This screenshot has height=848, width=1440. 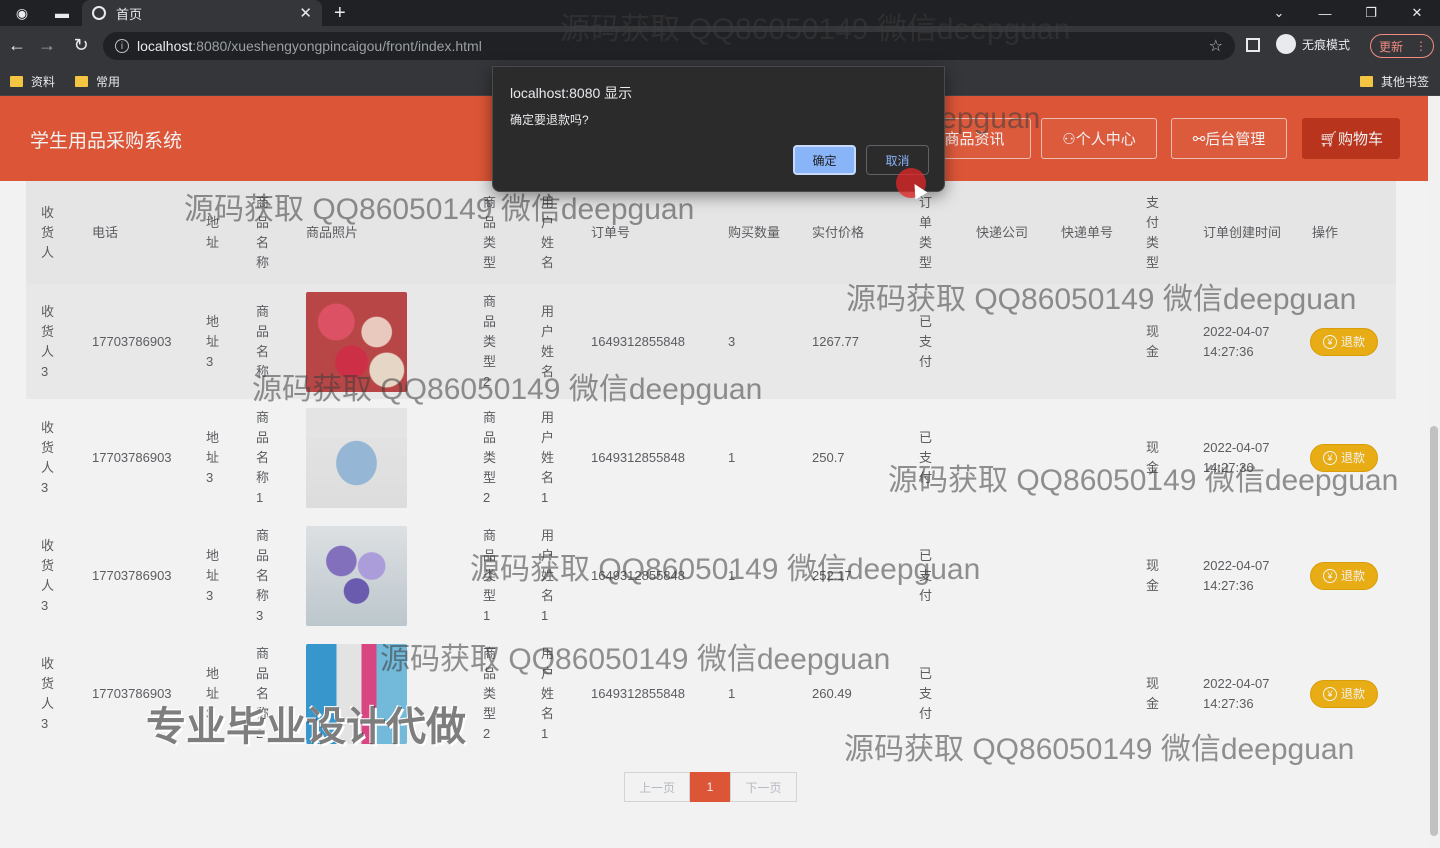 I want to click on side-panel-icon, so click(x=1253, y=45).